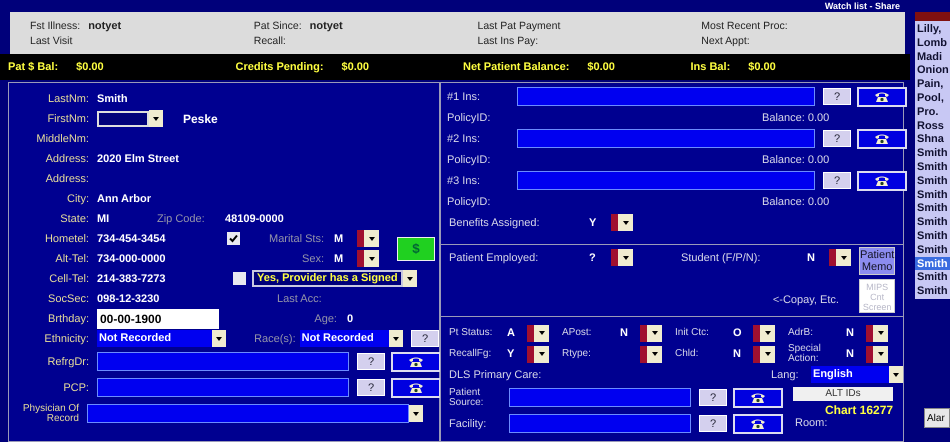 The width and height of the screenshot is (950, 442). Describe the element at coordinates (254, 218) in the screenshot. I see `field-value: 48109-0000` at that location.